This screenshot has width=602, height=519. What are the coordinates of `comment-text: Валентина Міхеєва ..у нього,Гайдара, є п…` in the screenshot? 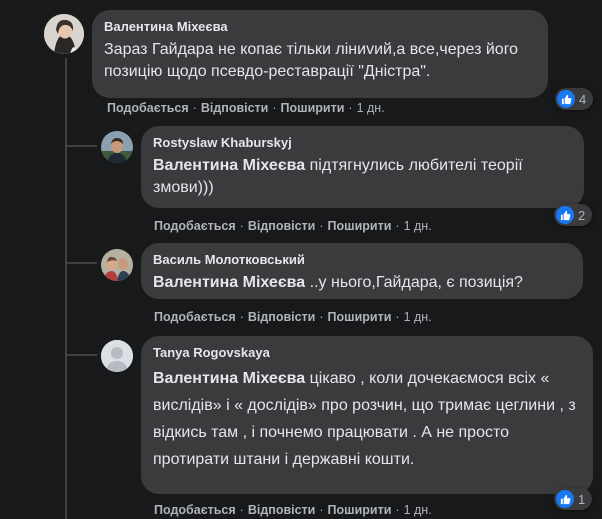 It's located at (362, 283).